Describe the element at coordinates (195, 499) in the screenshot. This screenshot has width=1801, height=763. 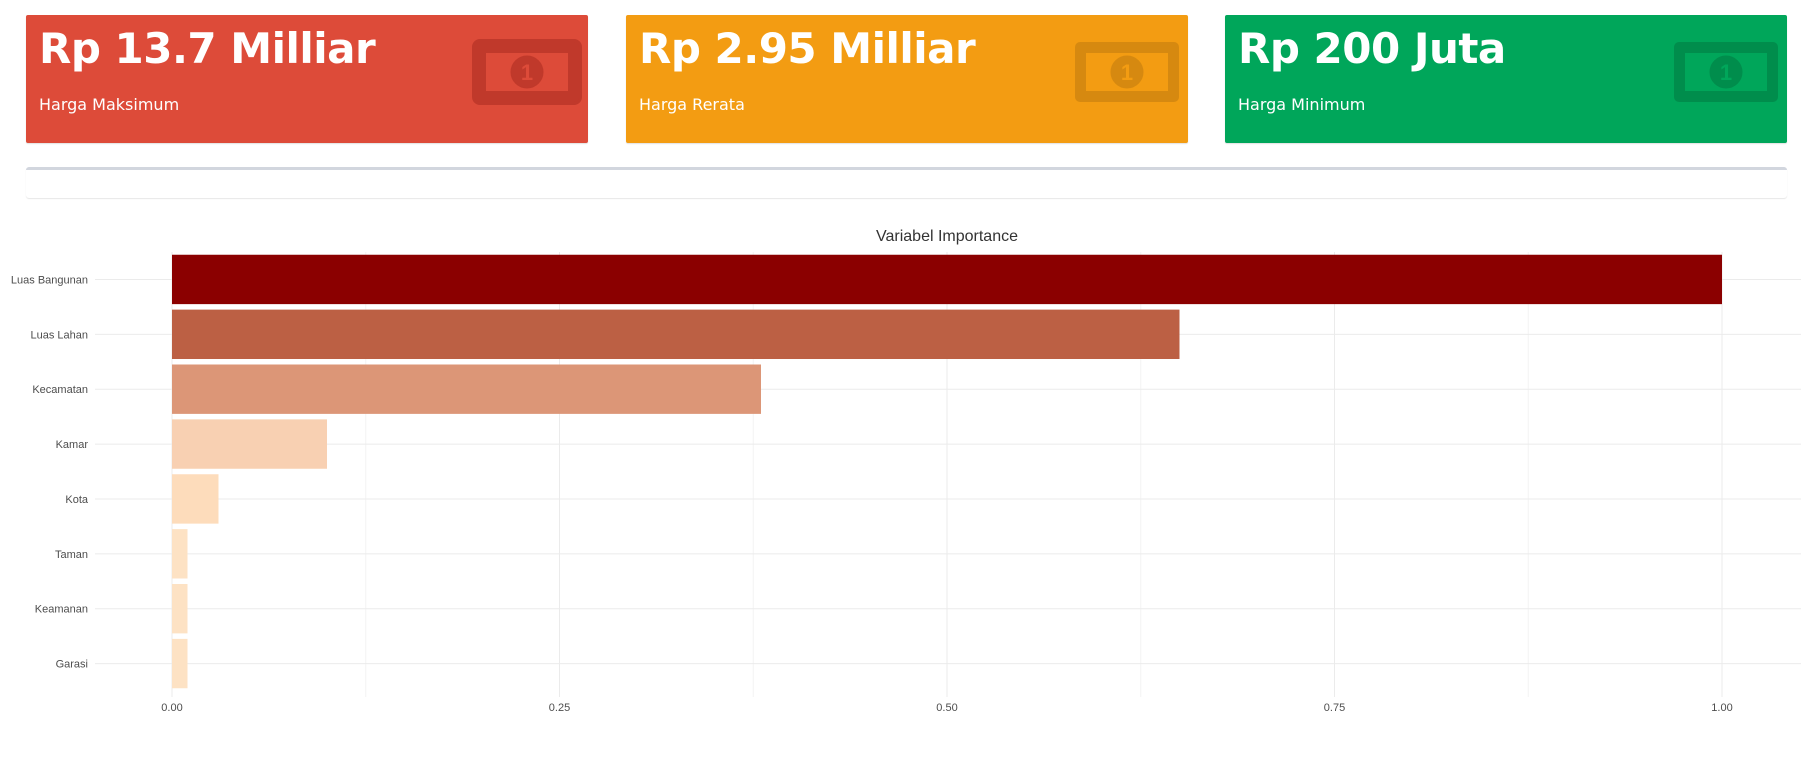
I see `bar-kota` at that location.